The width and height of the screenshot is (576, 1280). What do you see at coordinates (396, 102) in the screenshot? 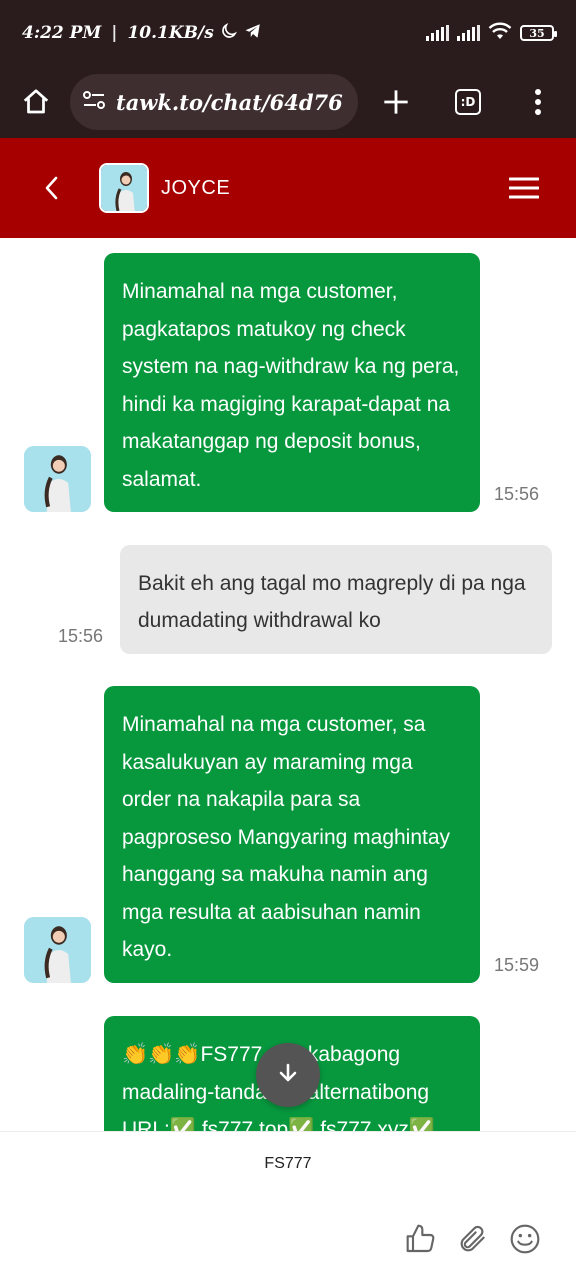
I see `new-tab-plus-icon` at bounding box center [396, 102].